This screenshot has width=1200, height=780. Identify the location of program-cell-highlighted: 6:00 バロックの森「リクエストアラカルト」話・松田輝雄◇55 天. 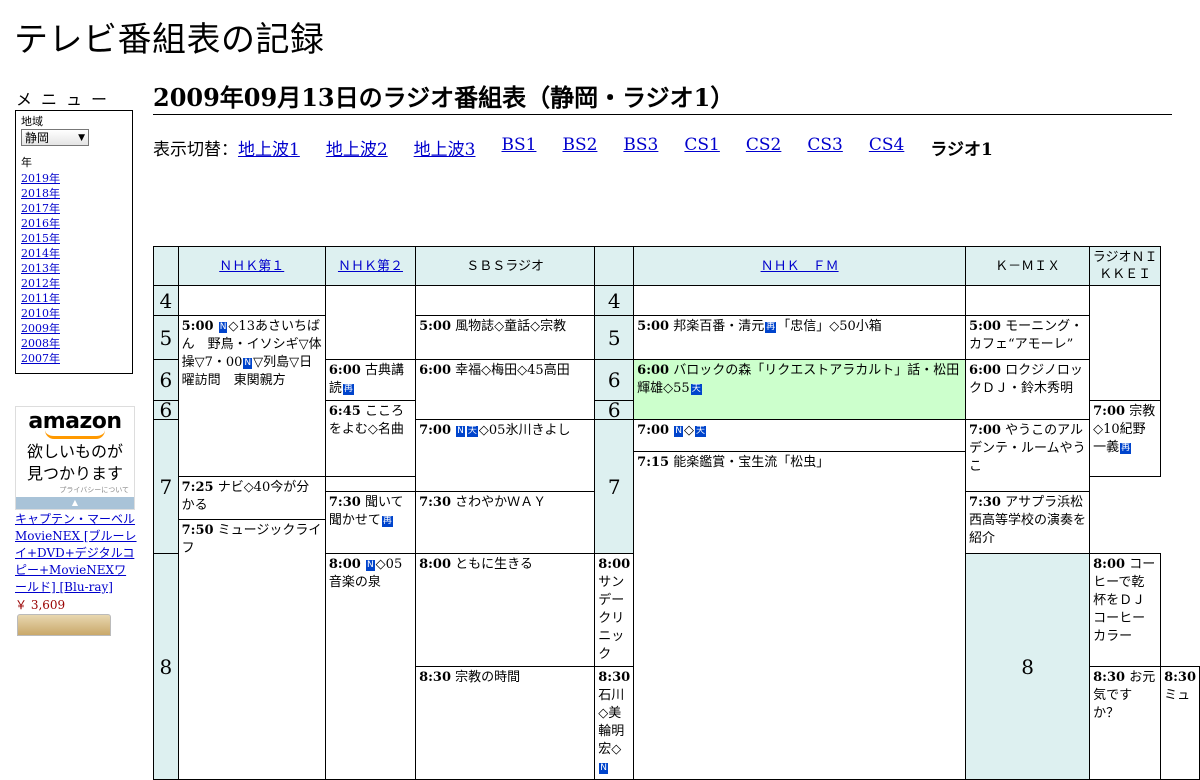
(800, 389).